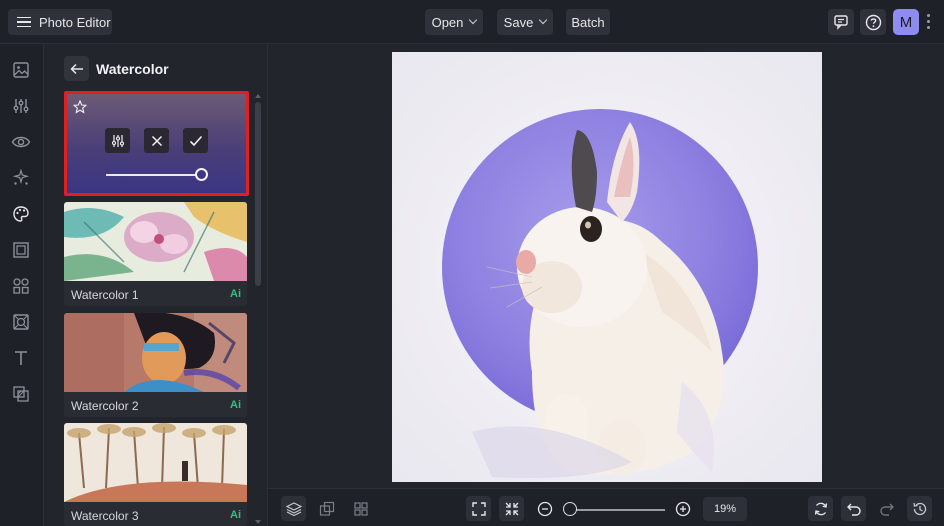 This screenshot has width=944, height=526. I want to click on refresh-icon, so click(820, 508).